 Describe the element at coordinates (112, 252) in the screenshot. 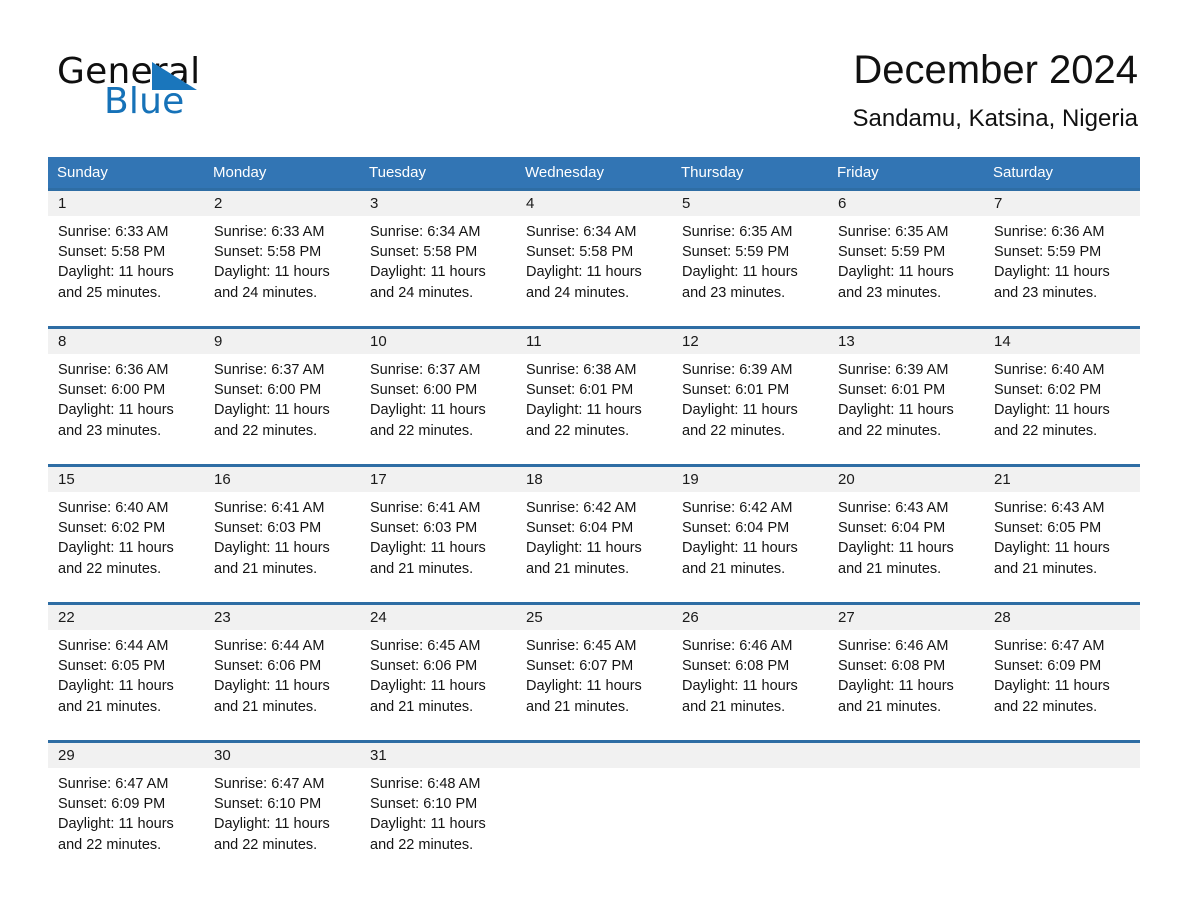

I see `sunset-text: Sunset: 5:58 PM` at that location.